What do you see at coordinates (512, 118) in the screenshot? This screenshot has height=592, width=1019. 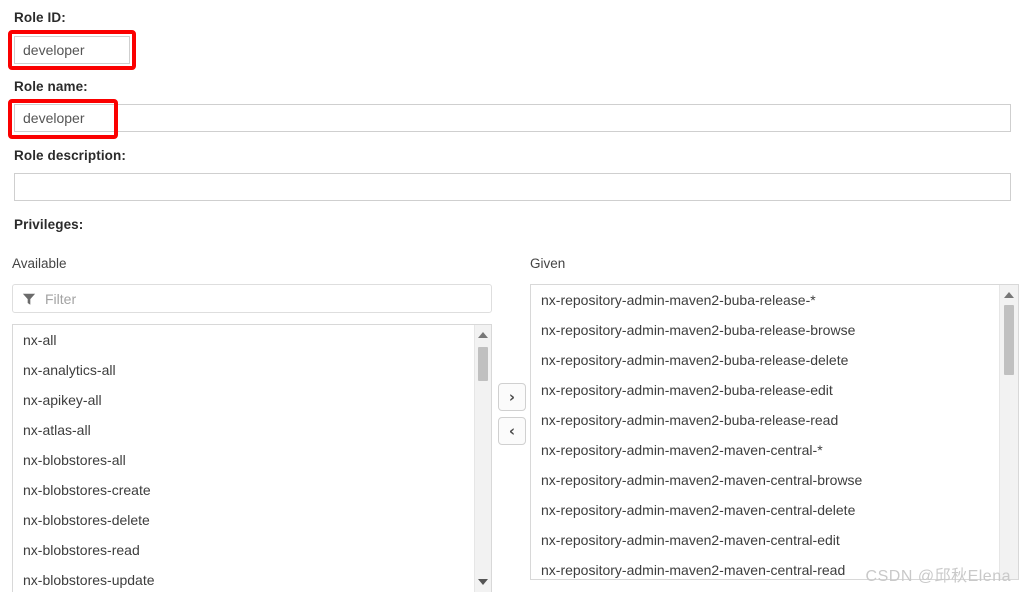 I see `role-name-input` at bounding box center [512, 118].